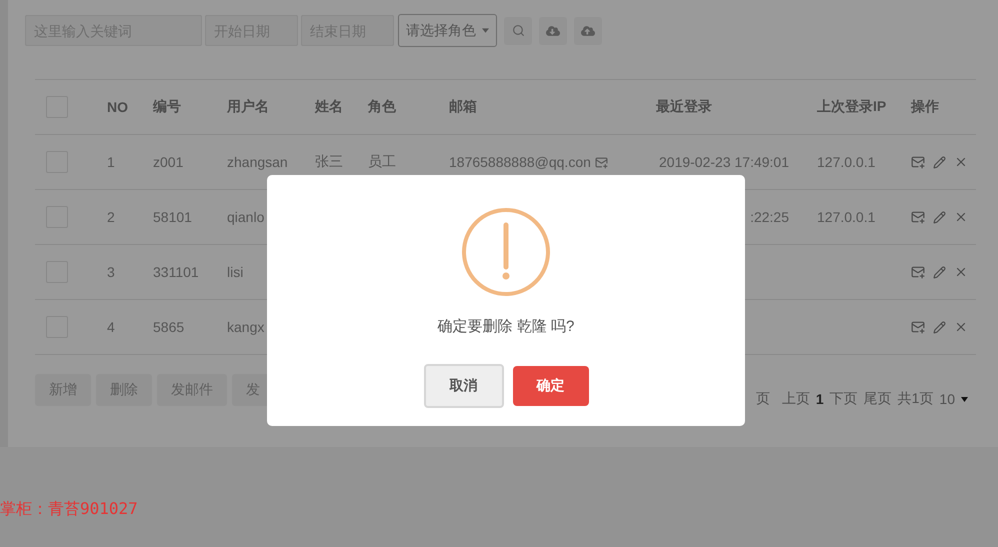  Describe the element at coordinates (111, 272) in the screenshot. I see `table-cell: 3` at that location.